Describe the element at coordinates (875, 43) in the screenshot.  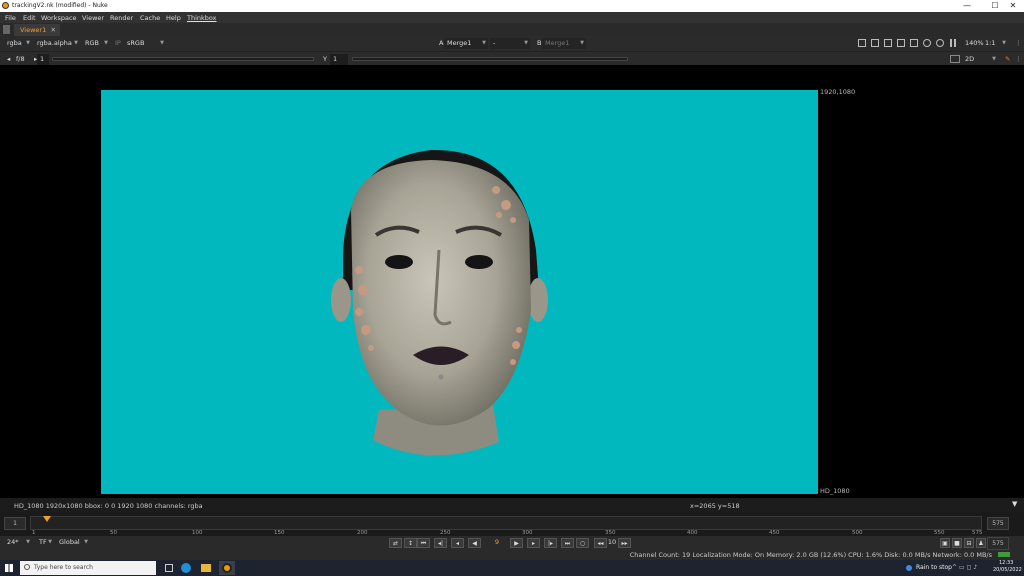
I see `safe-area-icon` at that location.